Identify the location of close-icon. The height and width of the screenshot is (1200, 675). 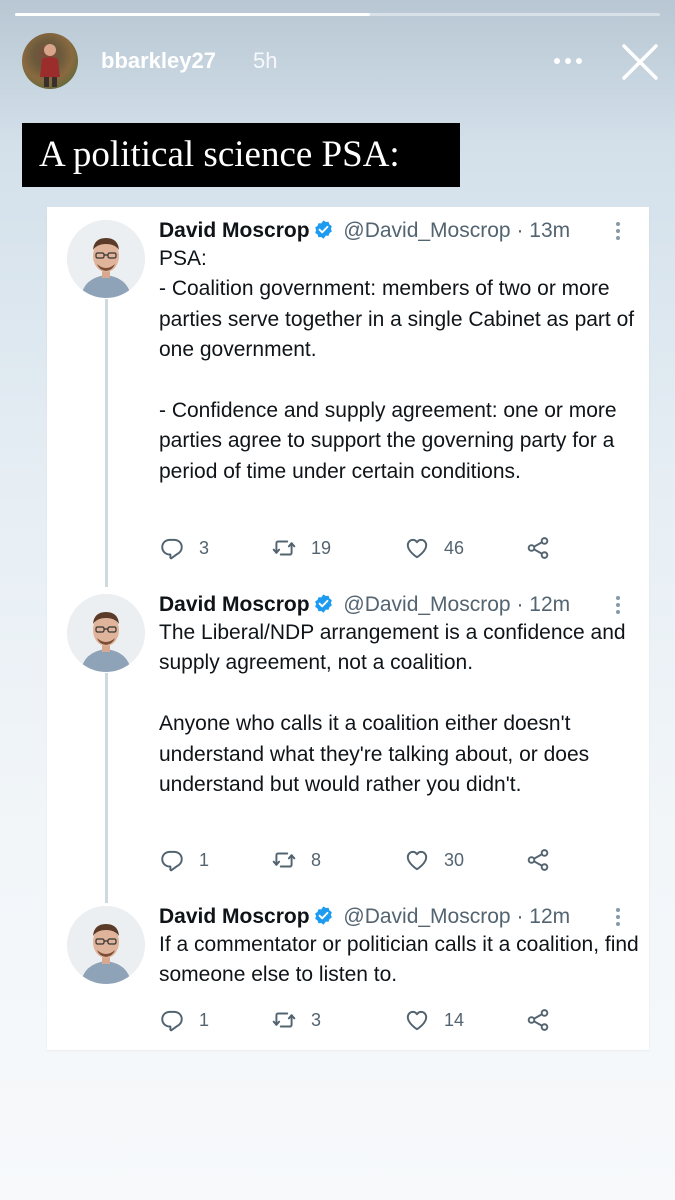
(640, 62).